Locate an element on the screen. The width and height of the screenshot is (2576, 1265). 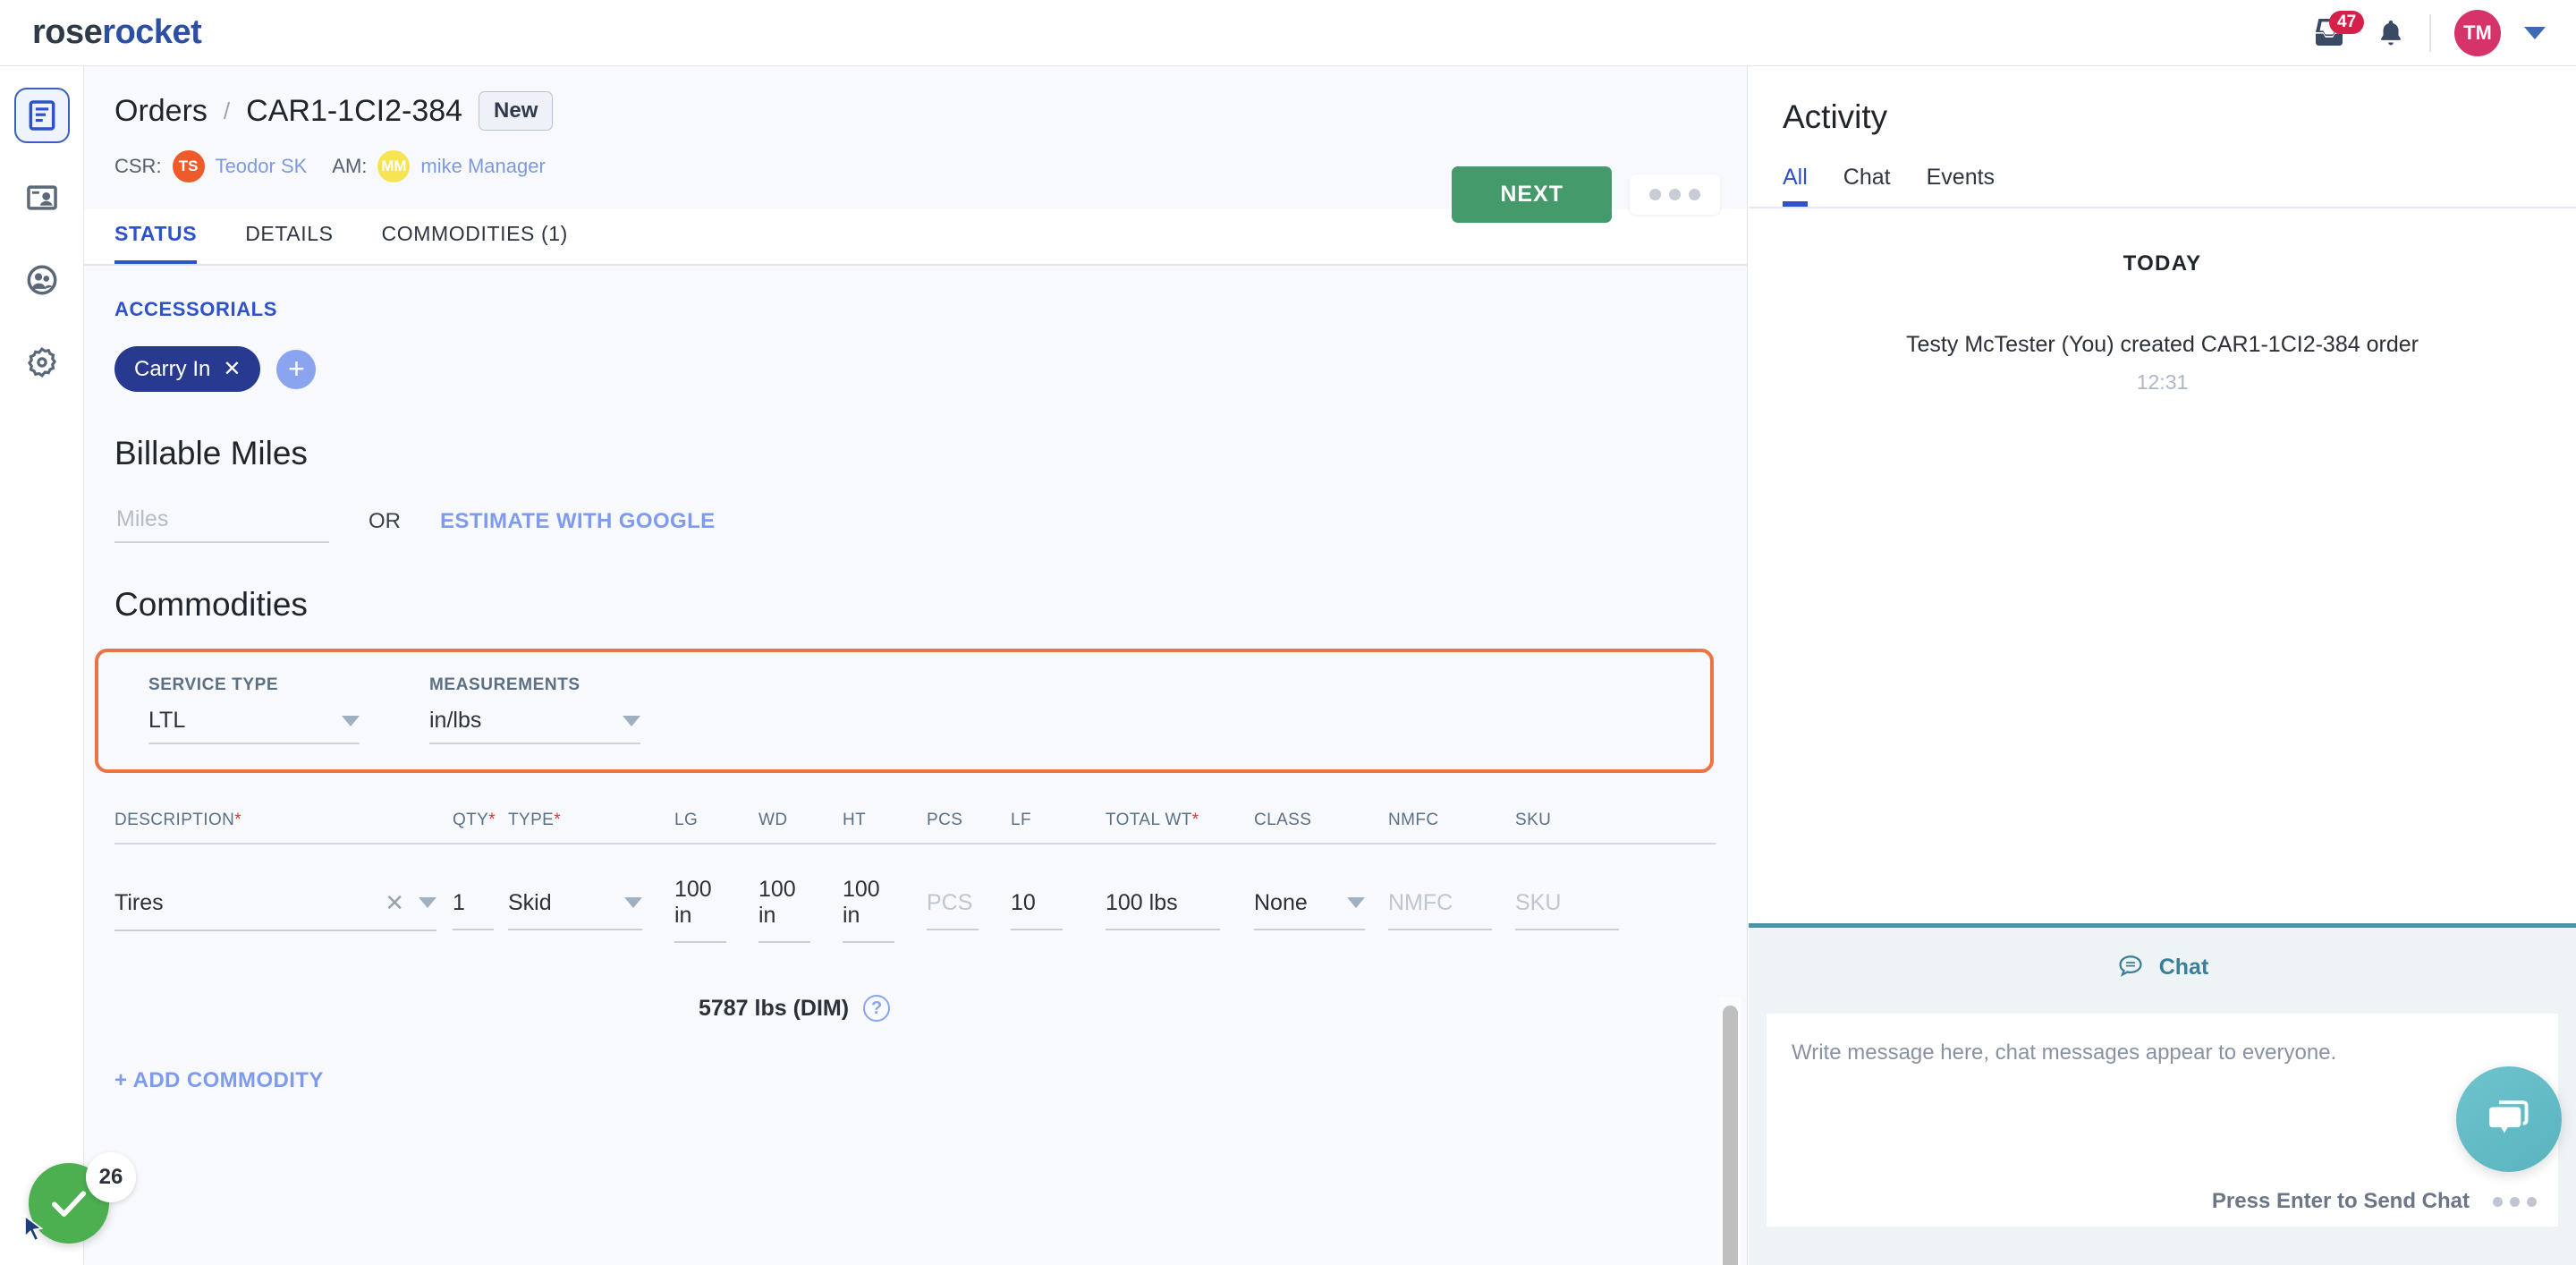
chat-widget-button is located at coordinates (2509, 1119).